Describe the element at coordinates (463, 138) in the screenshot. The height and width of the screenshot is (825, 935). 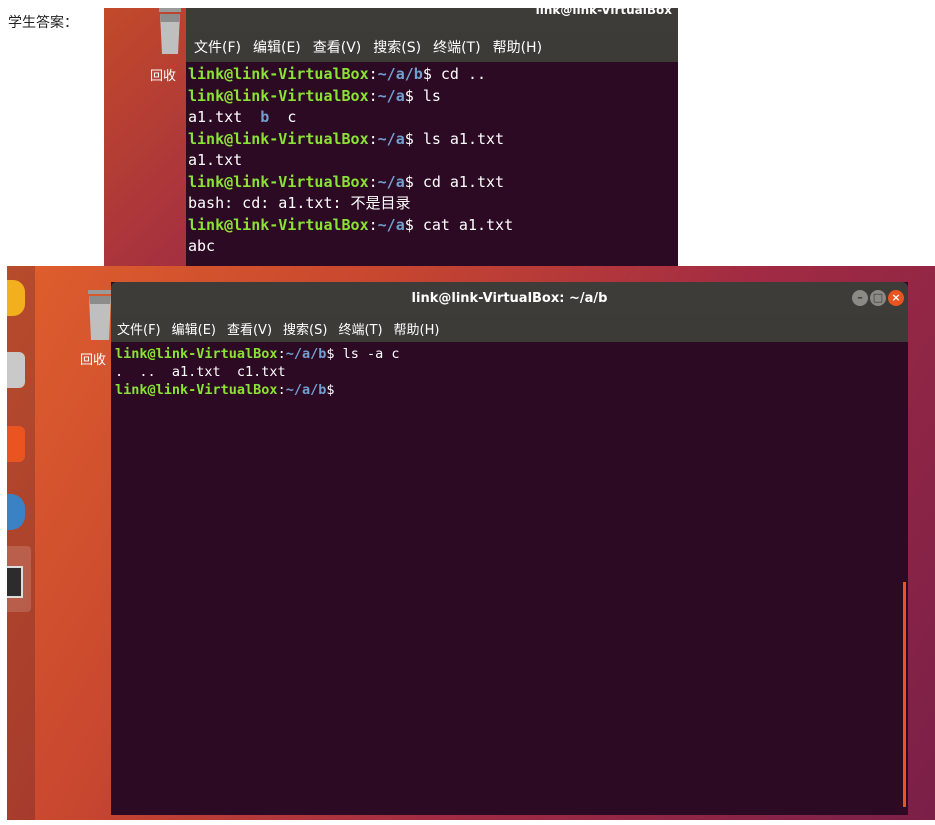
I see `command-text: ls a1.txt` at that location.